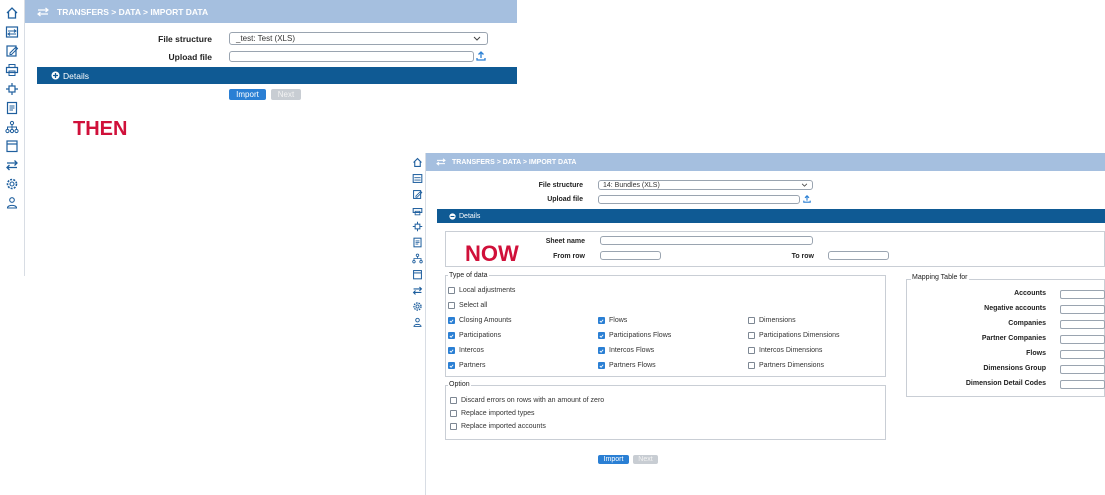 This screenshot has height=495, width=1105. Describe the element at coordinates (802, 256) in the screenshot. I see `now-to-row-label: To row` at that location.